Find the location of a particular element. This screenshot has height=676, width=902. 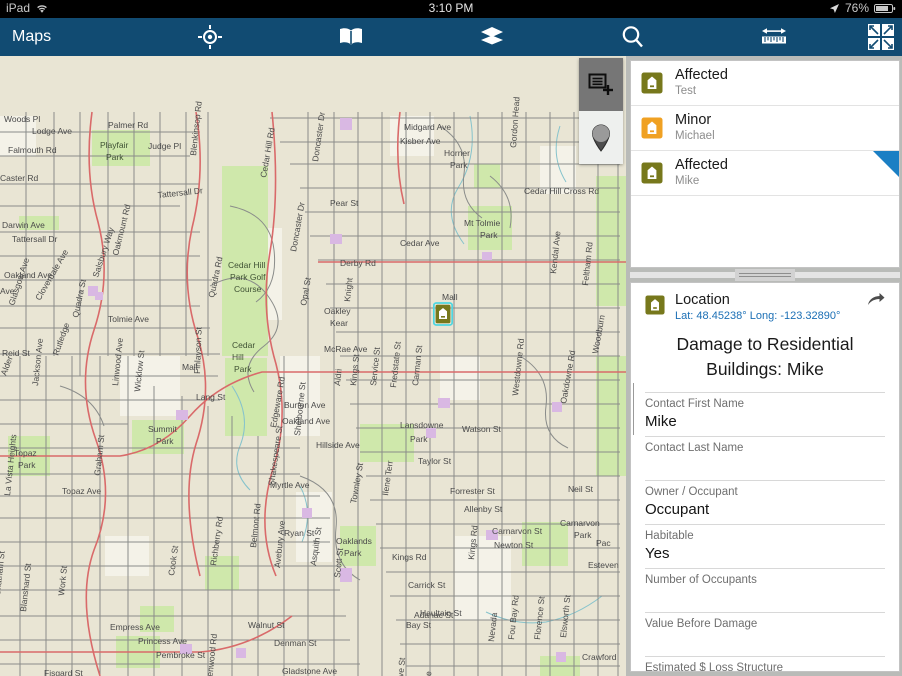

share-icon is located at coordinates (876, 299).